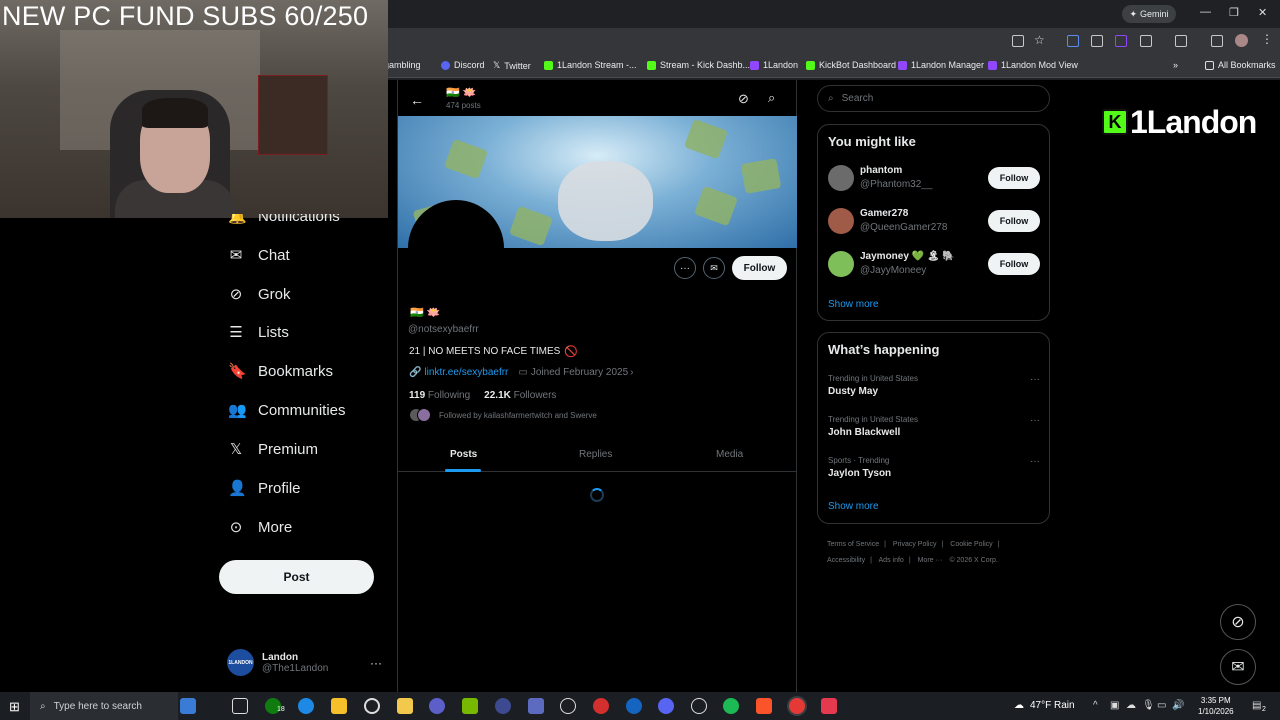 The width and height of the screenshot is (1280, 720). What do you see at coordinates (1033, 65) in the screenshot?
I see `bookmark-1landon-mod-view: 1Landon Mod View` at bounding box center [1033, 65].